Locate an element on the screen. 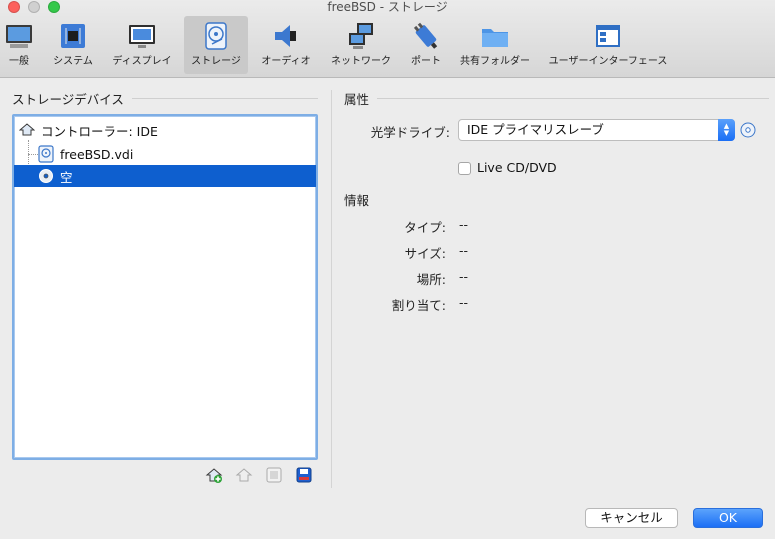 Image resolution: width=775 pixels, height=539 pixels. attributes-header: 属性 is located at coordinates (556, 98).